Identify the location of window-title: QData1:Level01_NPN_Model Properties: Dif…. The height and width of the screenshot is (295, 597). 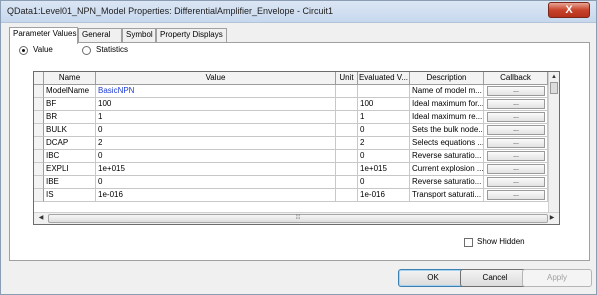
(170, 11).